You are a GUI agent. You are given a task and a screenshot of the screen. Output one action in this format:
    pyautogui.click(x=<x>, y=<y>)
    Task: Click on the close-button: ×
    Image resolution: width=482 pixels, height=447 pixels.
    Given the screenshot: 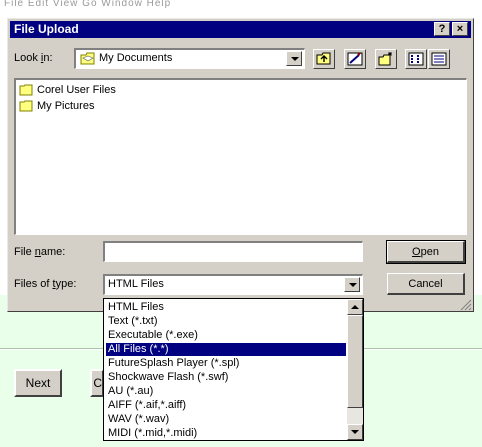 What is the action you would take?
    pyautogui.click(x=460, y=29)
    